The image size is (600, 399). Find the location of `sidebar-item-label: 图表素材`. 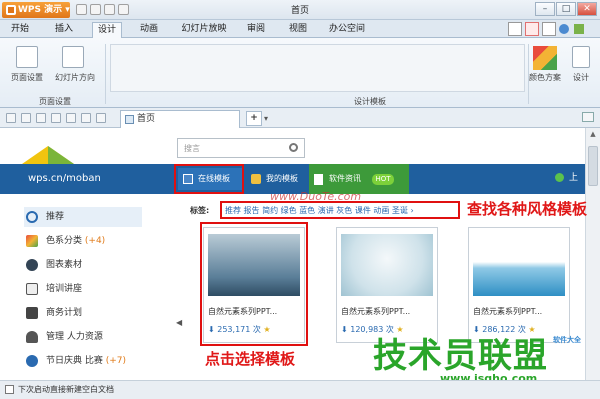

sidebar-item-label: 图表素材 is located at coordinates (64, 265).